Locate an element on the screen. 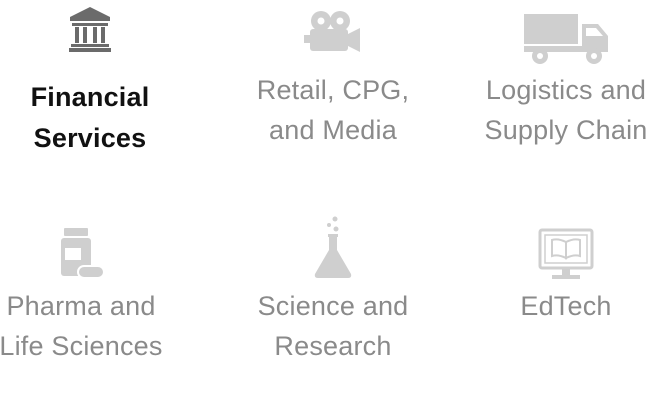 The width and height of the screenshot is (653, 394). industry-tile-financial-services: Financial Services is located at coordinates (95, 85).